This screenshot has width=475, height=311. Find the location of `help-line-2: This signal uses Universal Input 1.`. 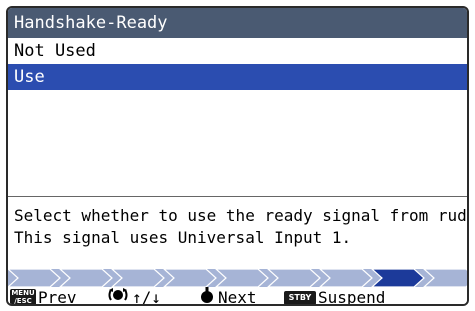

help-line-2: This signal uses Universal Input 1. is located at coordinates (183, 237).